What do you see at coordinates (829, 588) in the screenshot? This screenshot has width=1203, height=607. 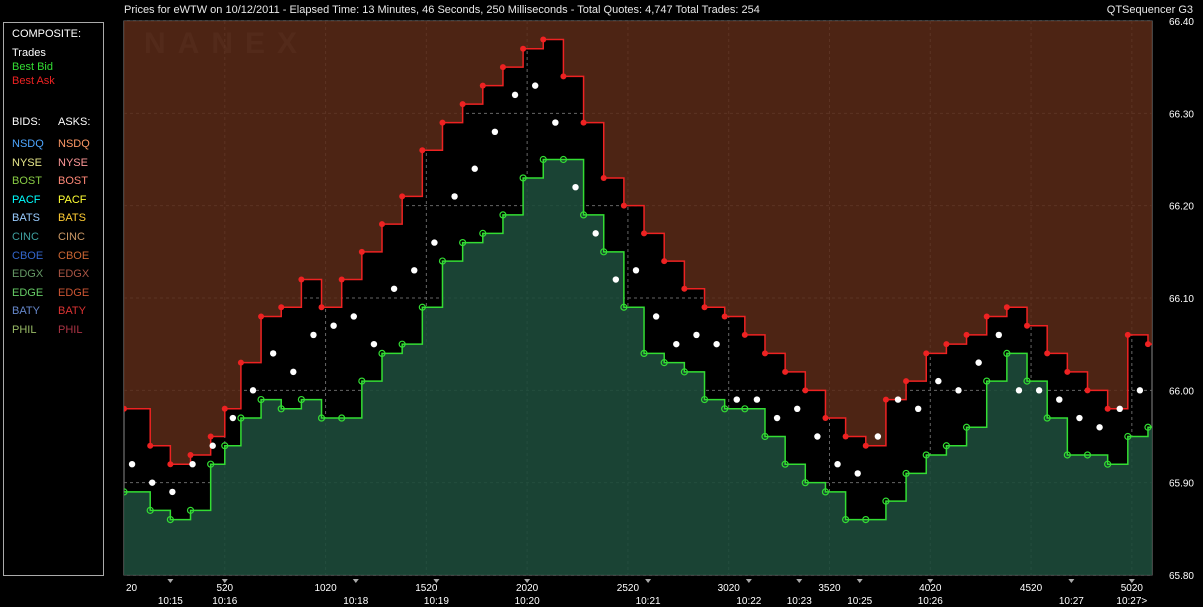 I see `x-seq-tick-label: 3520` at bounding box center [829, 588].